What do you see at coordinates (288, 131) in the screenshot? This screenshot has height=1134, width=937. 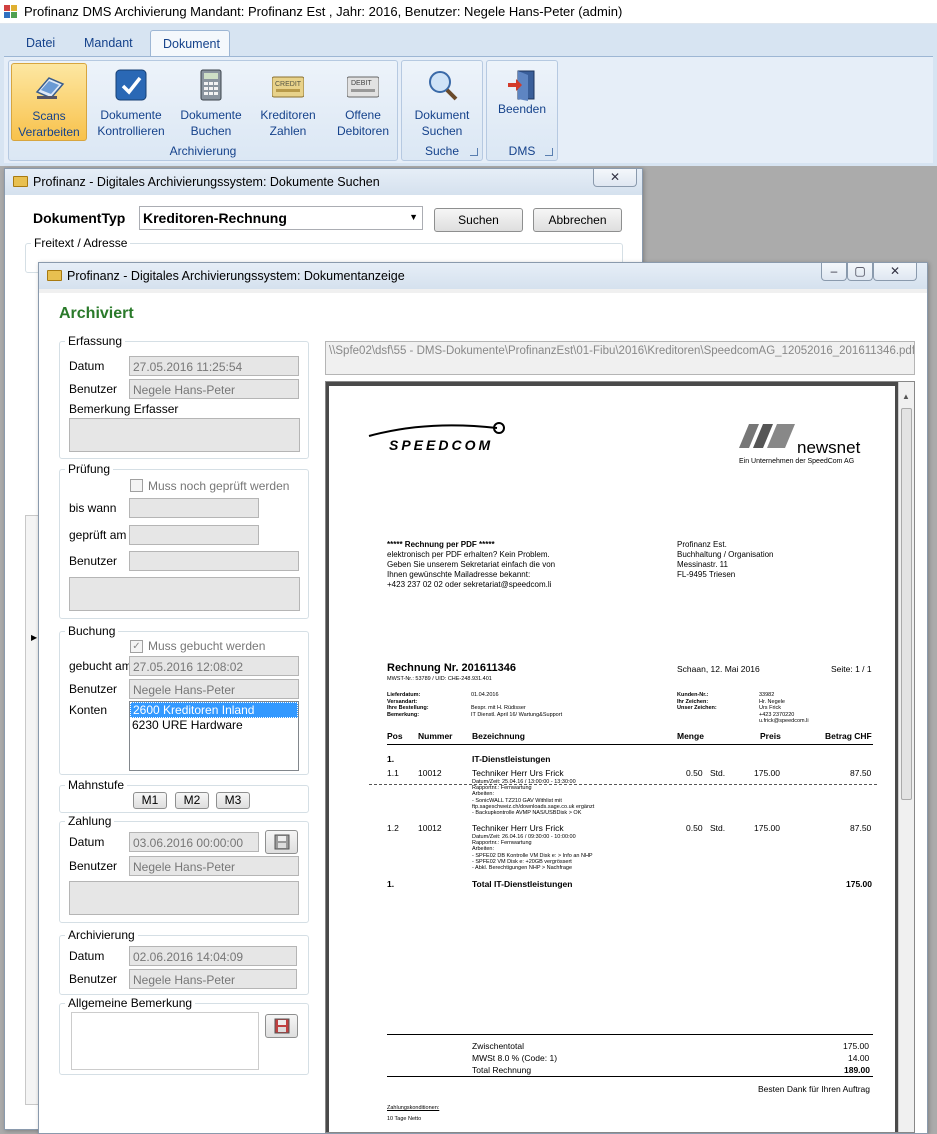 I see `kreditoren-label-2: Zahlen` at bounding box center [288, 131].